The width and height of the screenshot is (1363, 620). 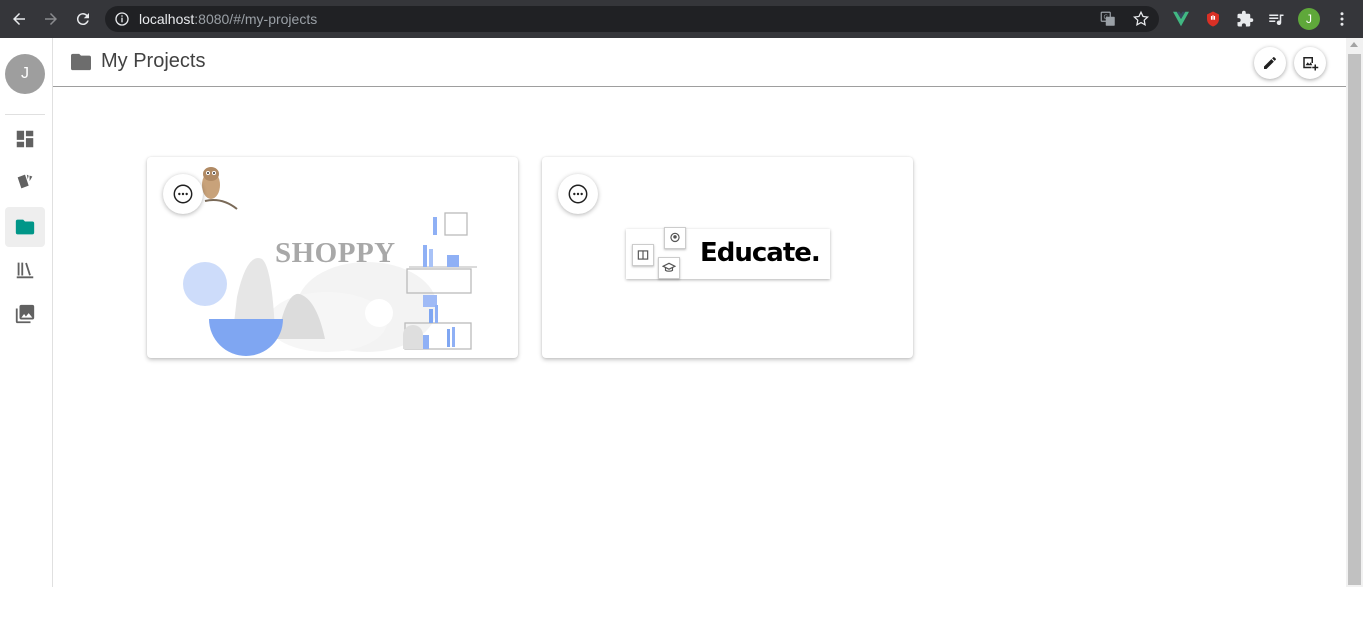 I want to click on educate-logo: Educate., so click(x=728, y=253).